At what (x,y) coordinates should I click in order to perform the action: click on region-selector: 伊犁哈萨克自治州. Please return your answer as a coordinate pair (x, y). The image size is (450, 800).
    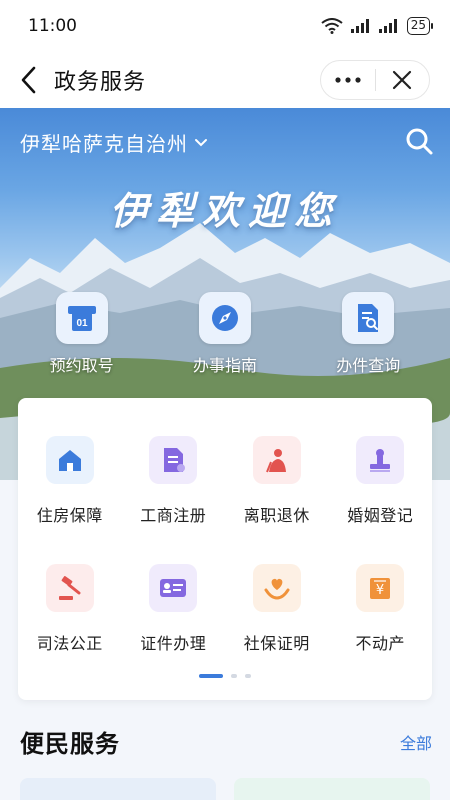
    Looking at the image, I should click on (114, 142).